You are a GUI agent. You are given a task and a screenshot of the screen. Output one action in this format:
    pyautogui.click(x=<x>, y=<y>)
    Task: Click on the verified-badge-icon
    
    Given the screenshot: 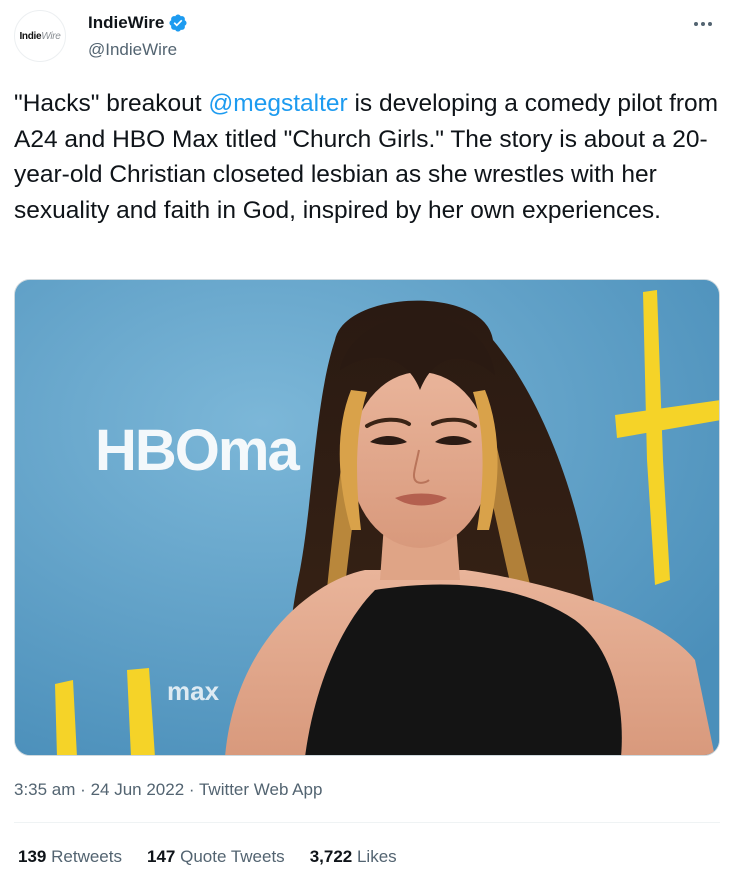 What is the action you would take?
    pyautogui.click(x=178, y=23)
    